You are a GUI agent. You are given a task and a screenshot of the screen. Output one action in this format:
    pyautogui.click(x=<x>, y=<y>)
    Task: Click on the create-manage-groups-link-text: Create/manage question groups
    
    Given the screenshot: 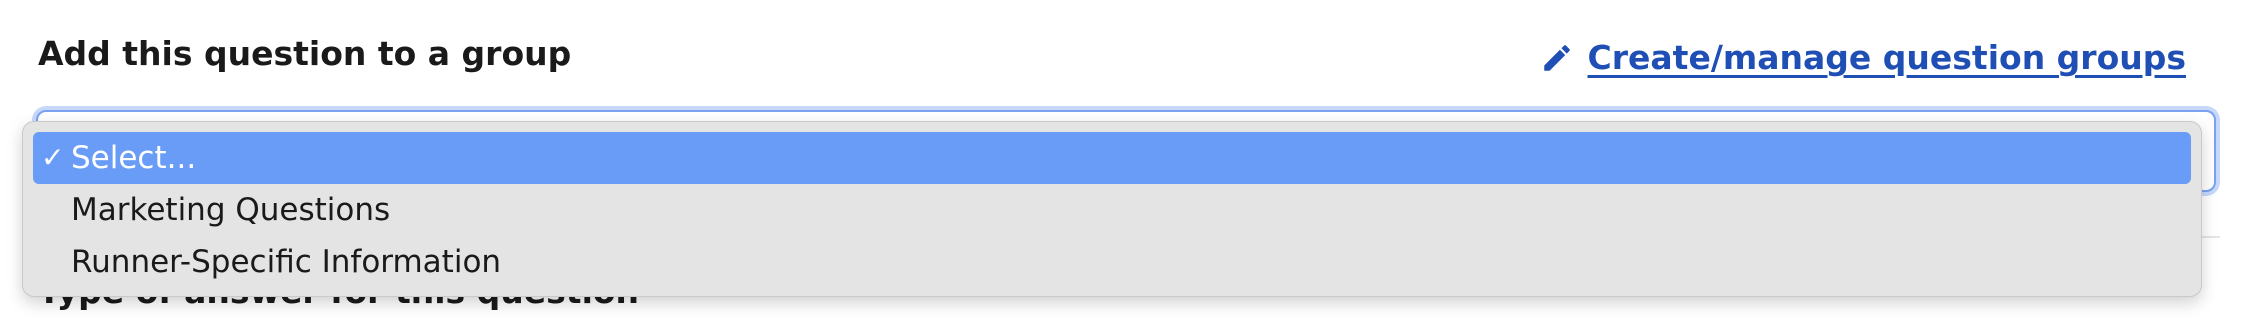 What is the action you would take?
    pyautogui.click(x=1887, y=58)
    